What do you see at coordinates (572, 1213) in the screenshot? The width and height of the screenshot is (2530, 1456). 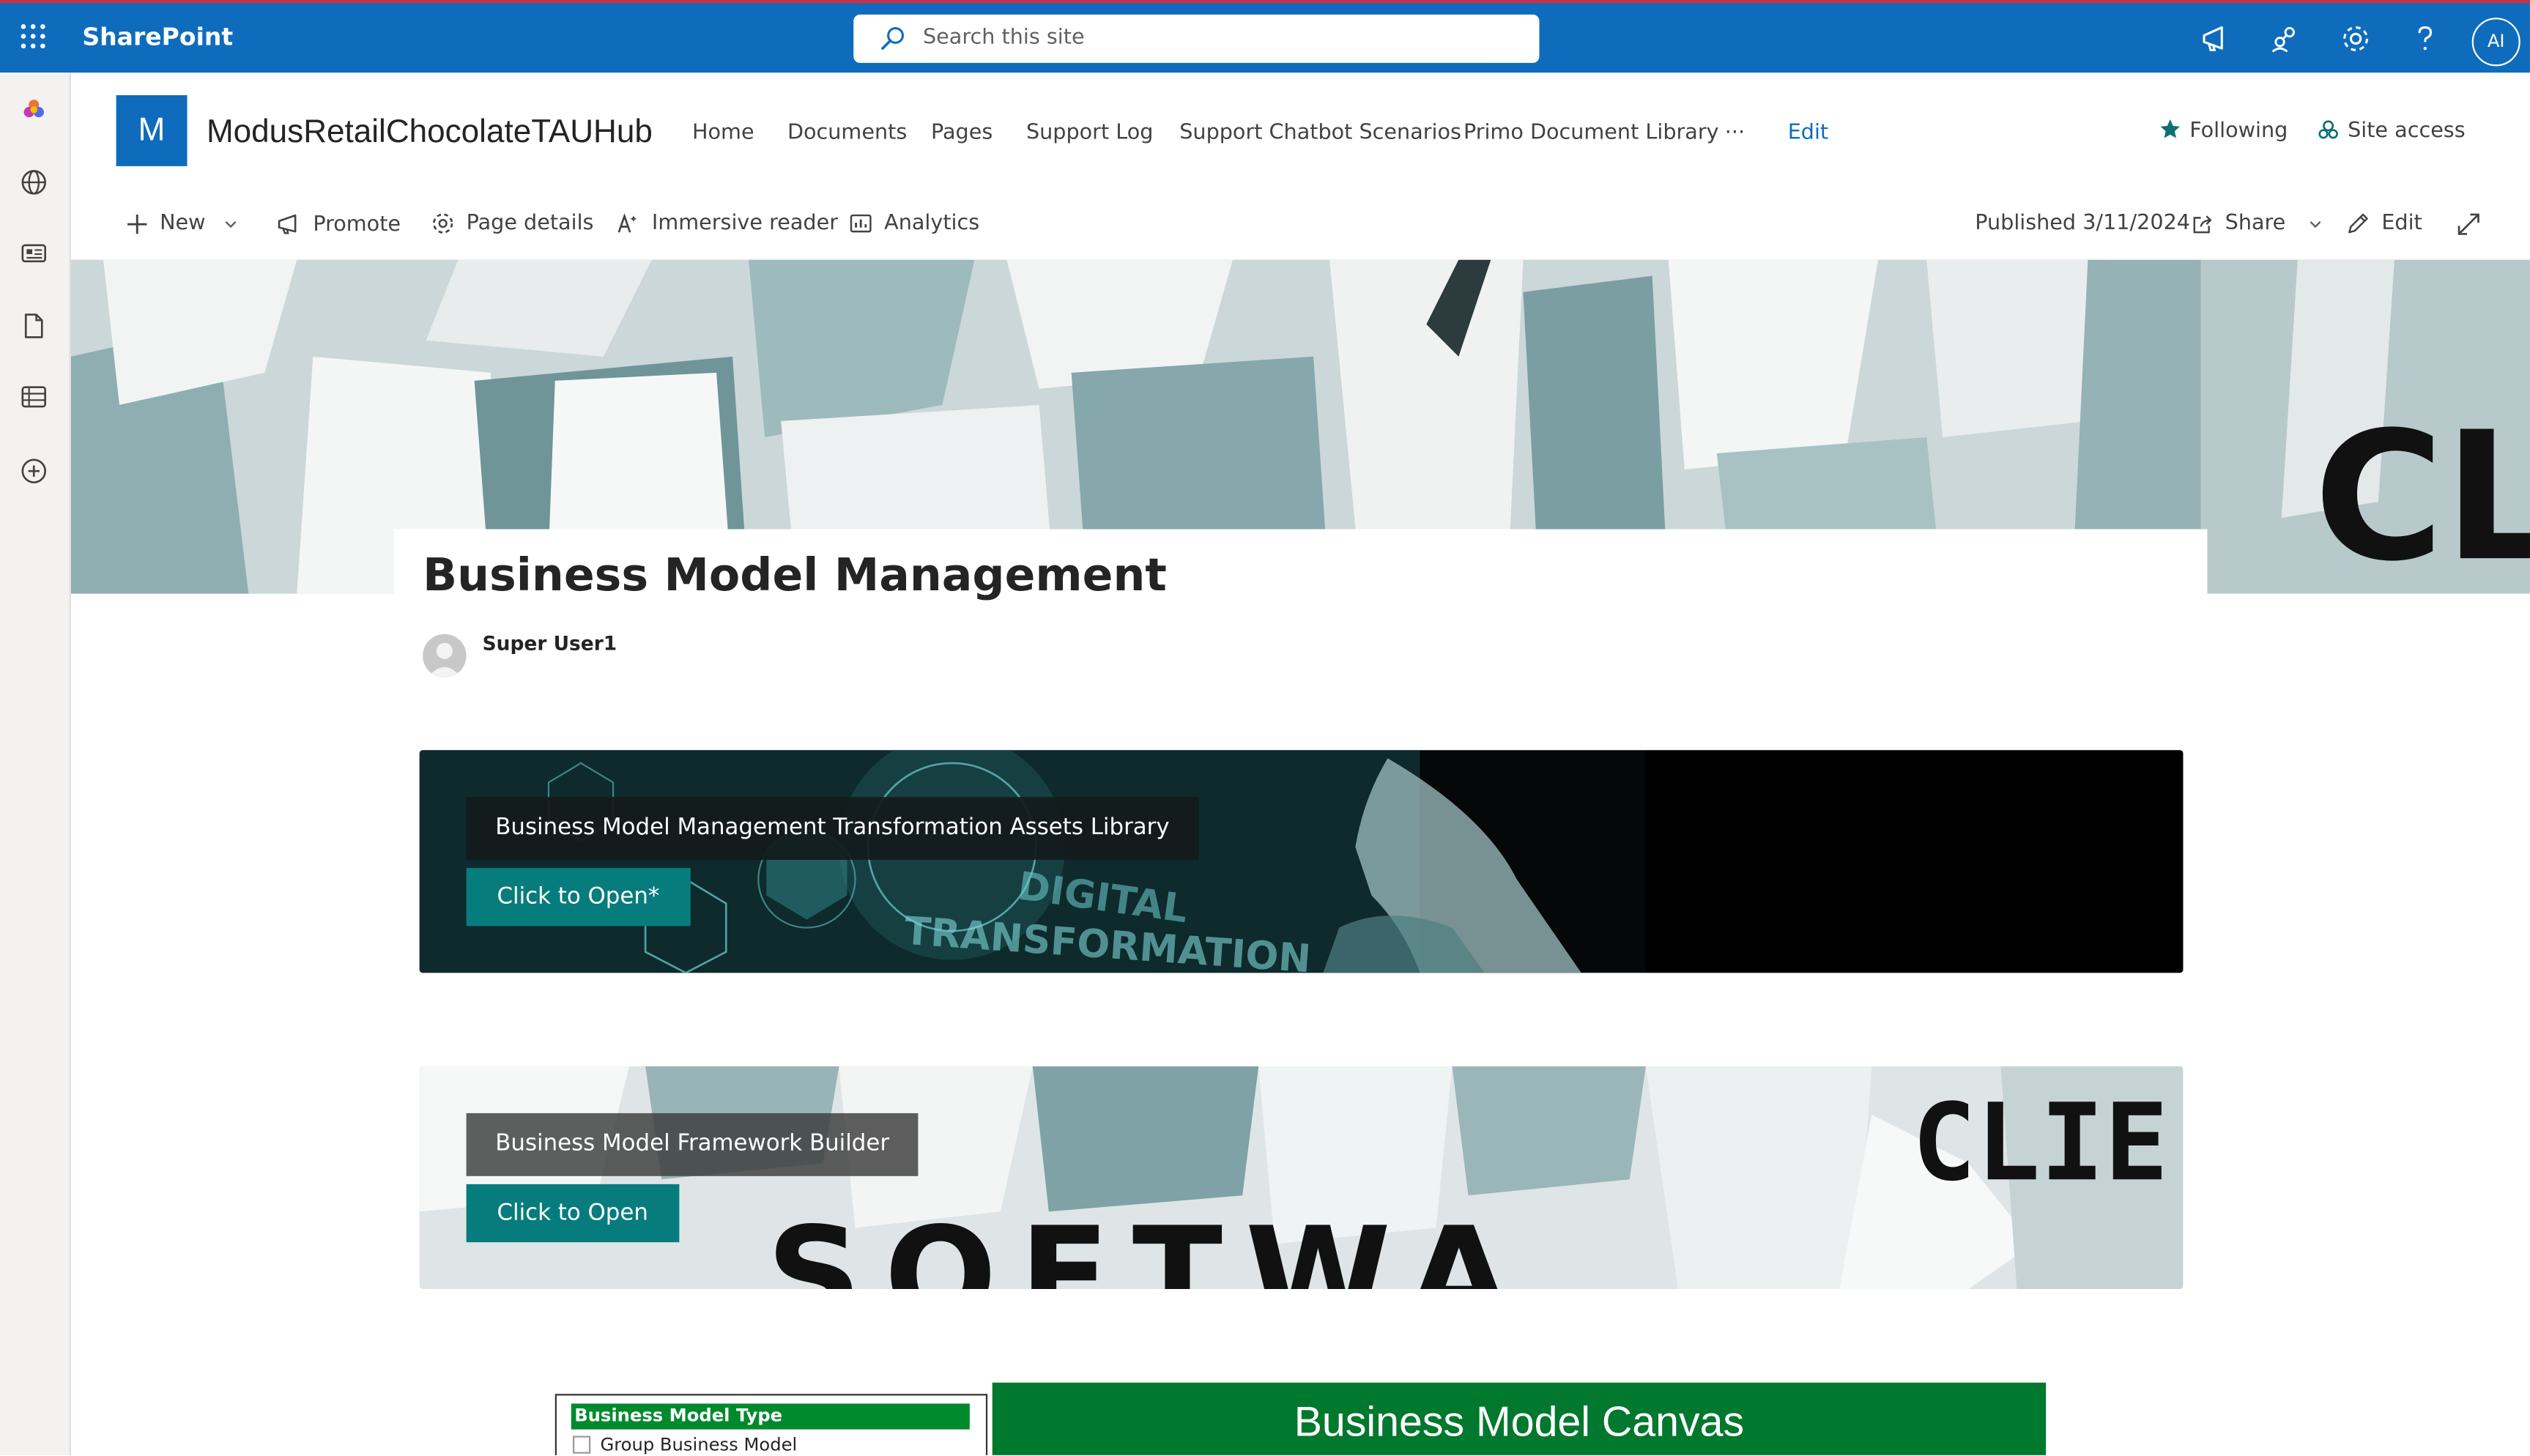 I see `open-framework-builder-button: Click to Open` at bounding box center [572, 1213].